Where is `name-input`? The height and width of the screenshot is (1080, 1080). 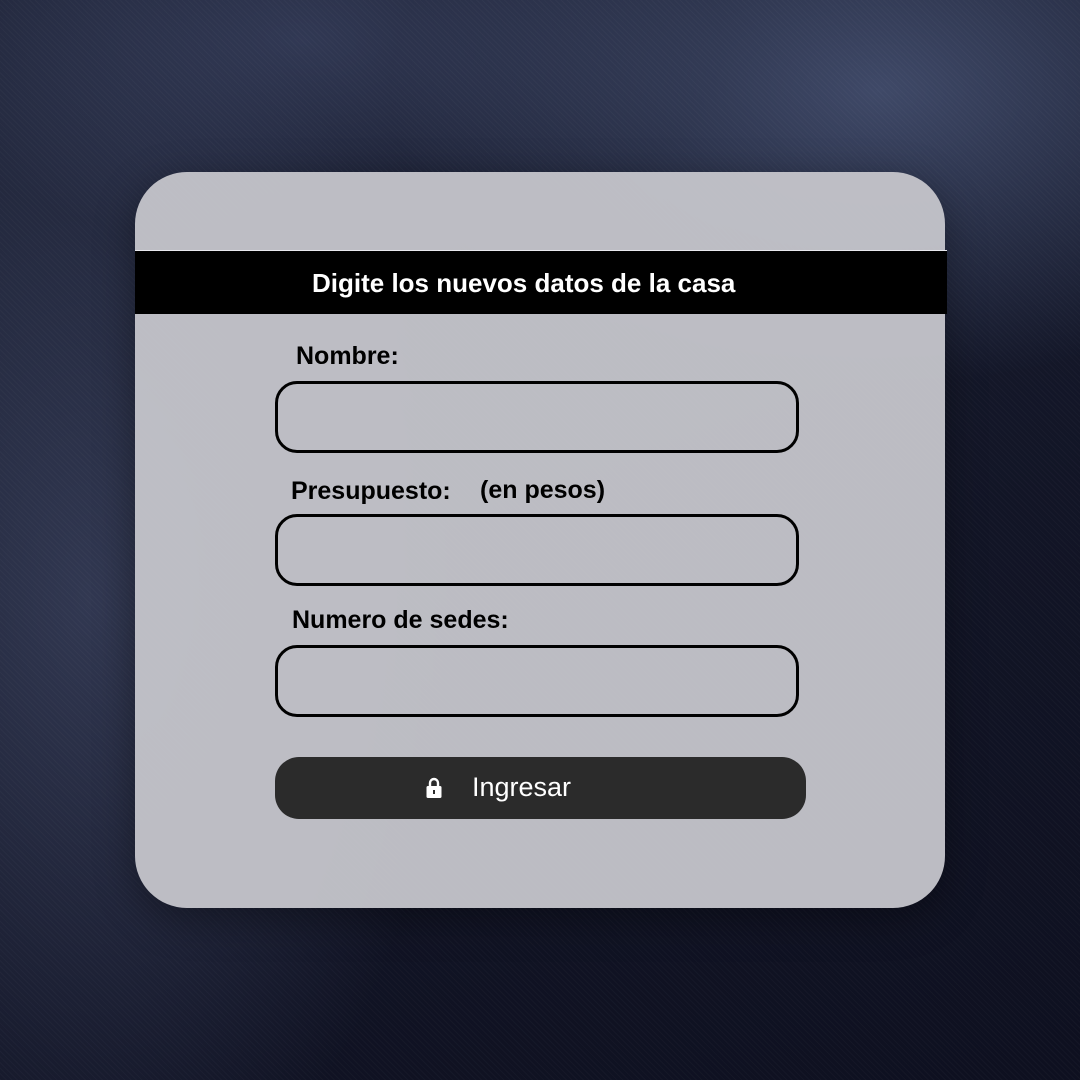 name-input is located at coordinates (537, 417).